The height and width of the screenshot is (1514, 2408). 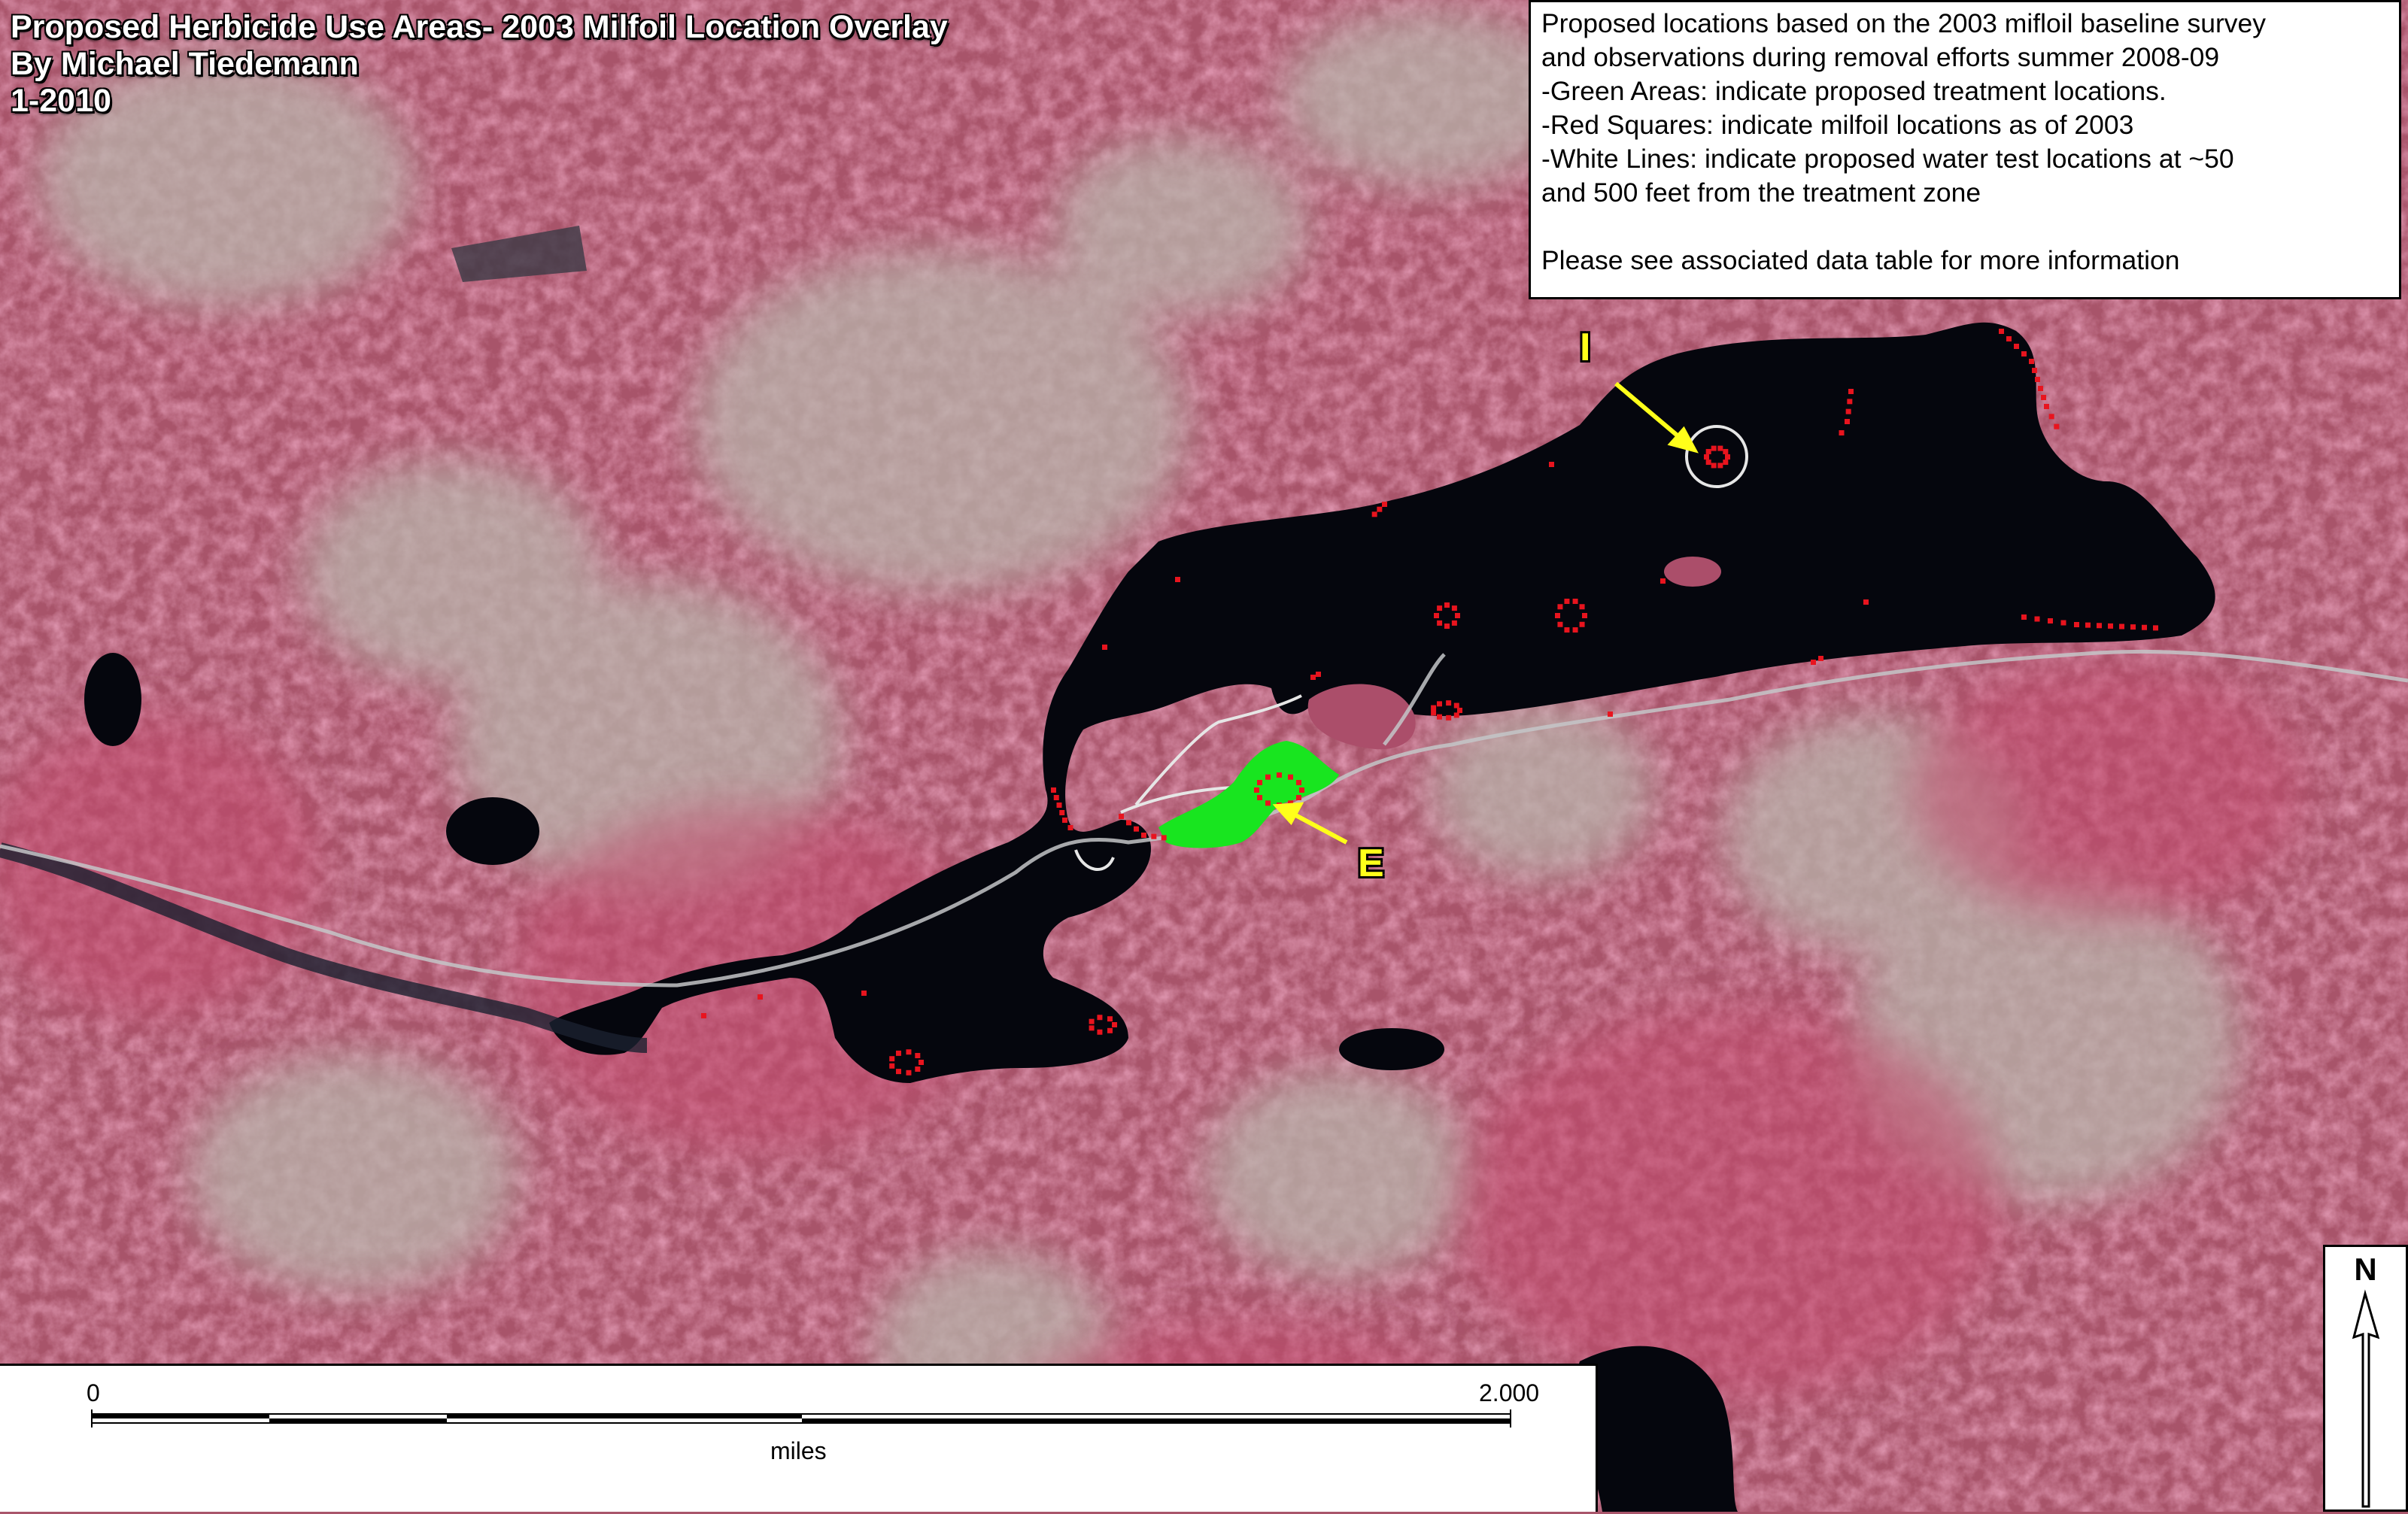 I want to click on scale-unit-label: miles, so click(x=798, y=1450).